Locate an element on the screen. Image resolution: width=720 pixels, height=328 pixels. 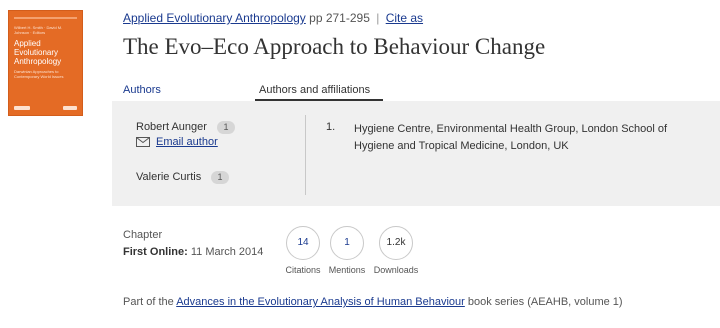
first-online-date: First Online: 11 March 2014 is located at coordinates (193, 252).